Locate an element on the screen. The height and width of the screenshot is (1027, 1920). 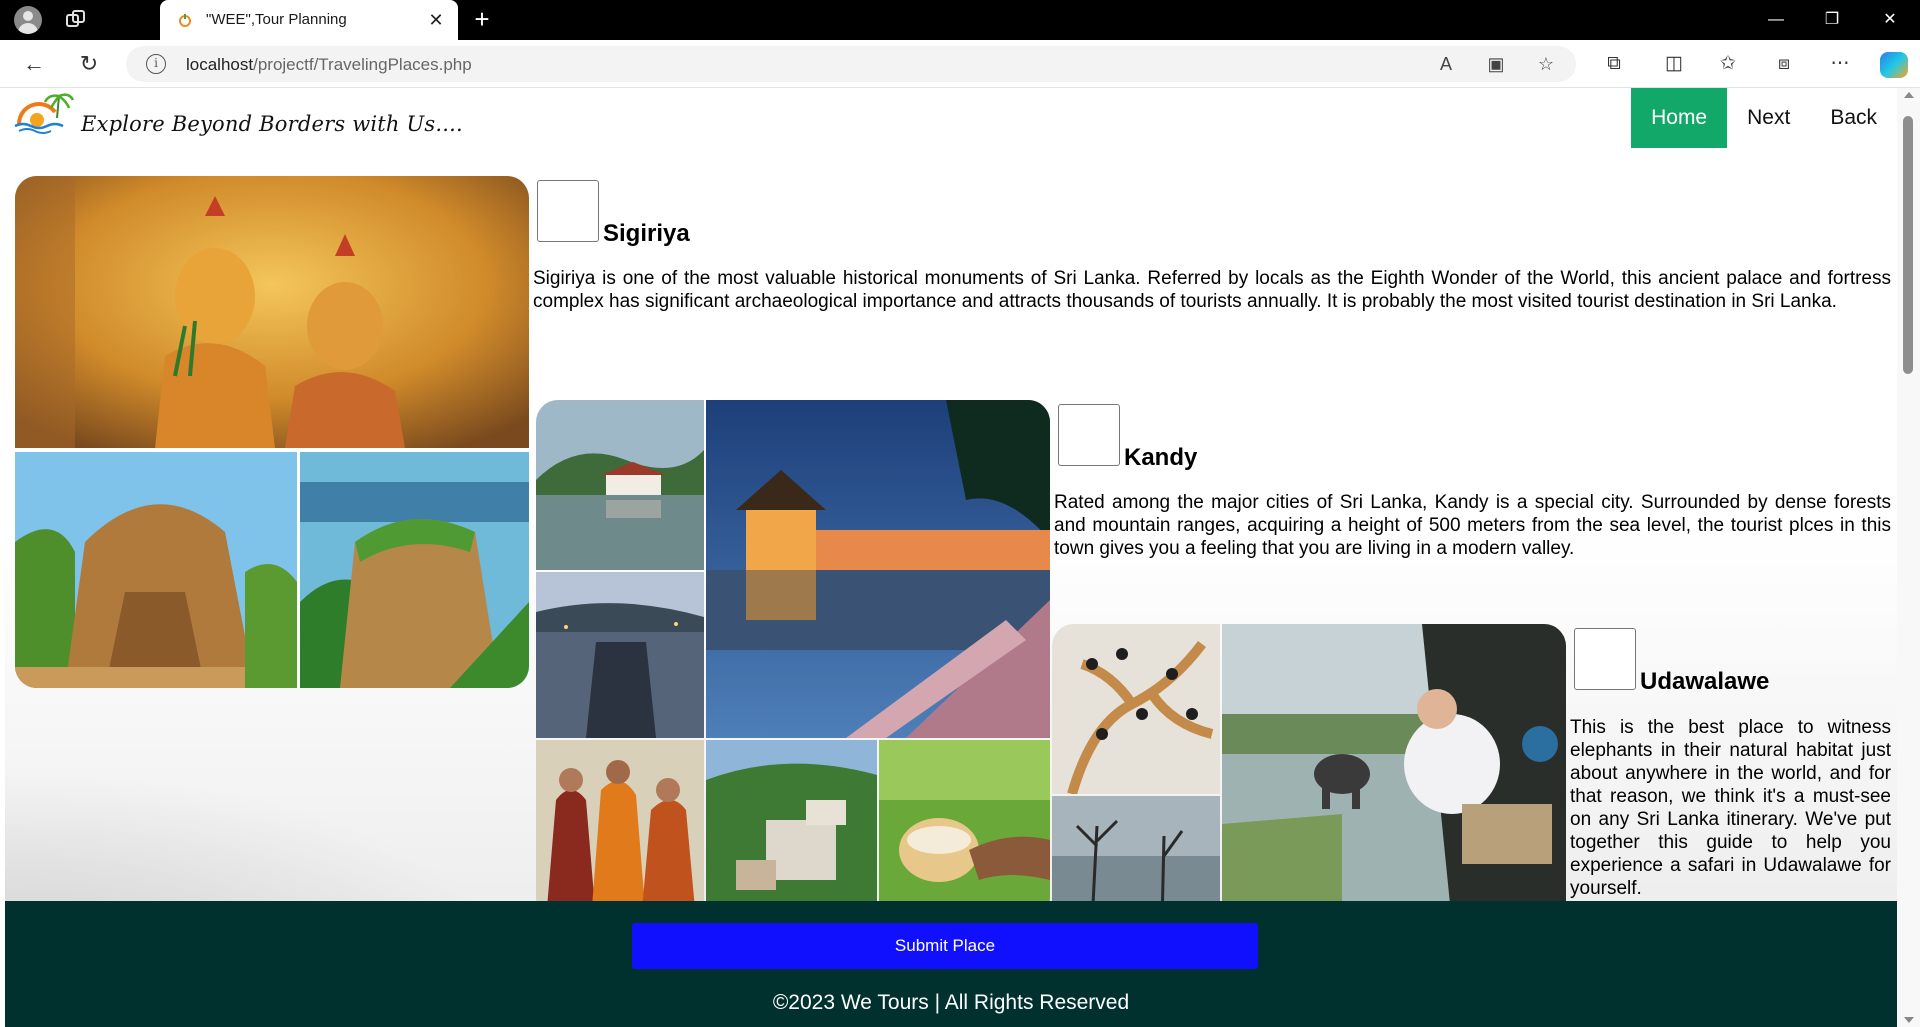
sigiriya-aerial-image is located at coordinates (414, 570).